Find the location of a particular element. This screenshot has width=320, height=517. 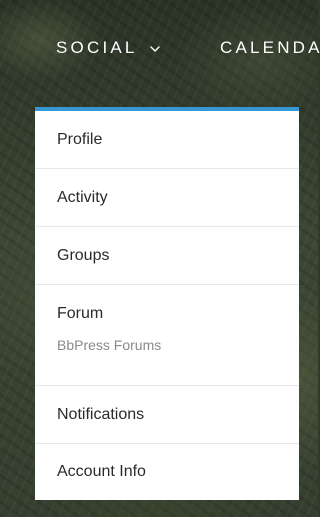

nav-item-calendar-label: CALENDA is located at coordinates (270, 47).